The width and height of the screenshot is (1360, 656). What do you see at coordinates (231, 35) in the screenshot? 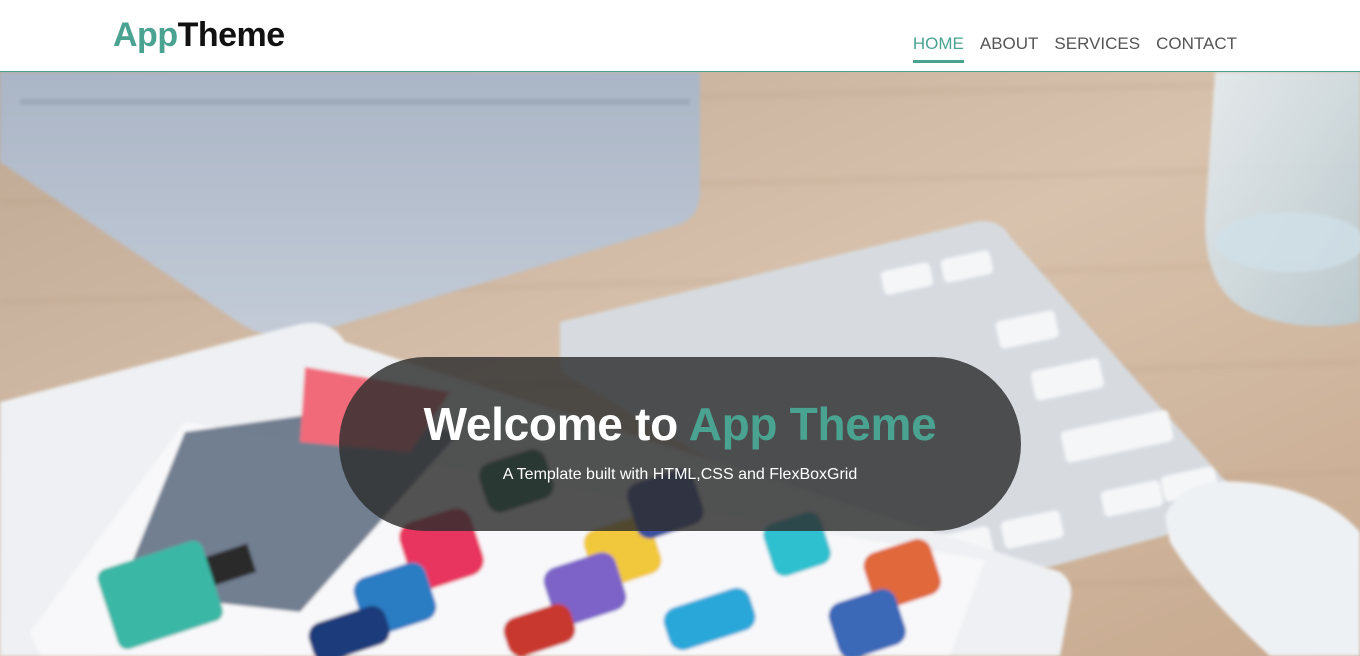
I see `logo-theme: Theme` at bounding box center [231, 35].